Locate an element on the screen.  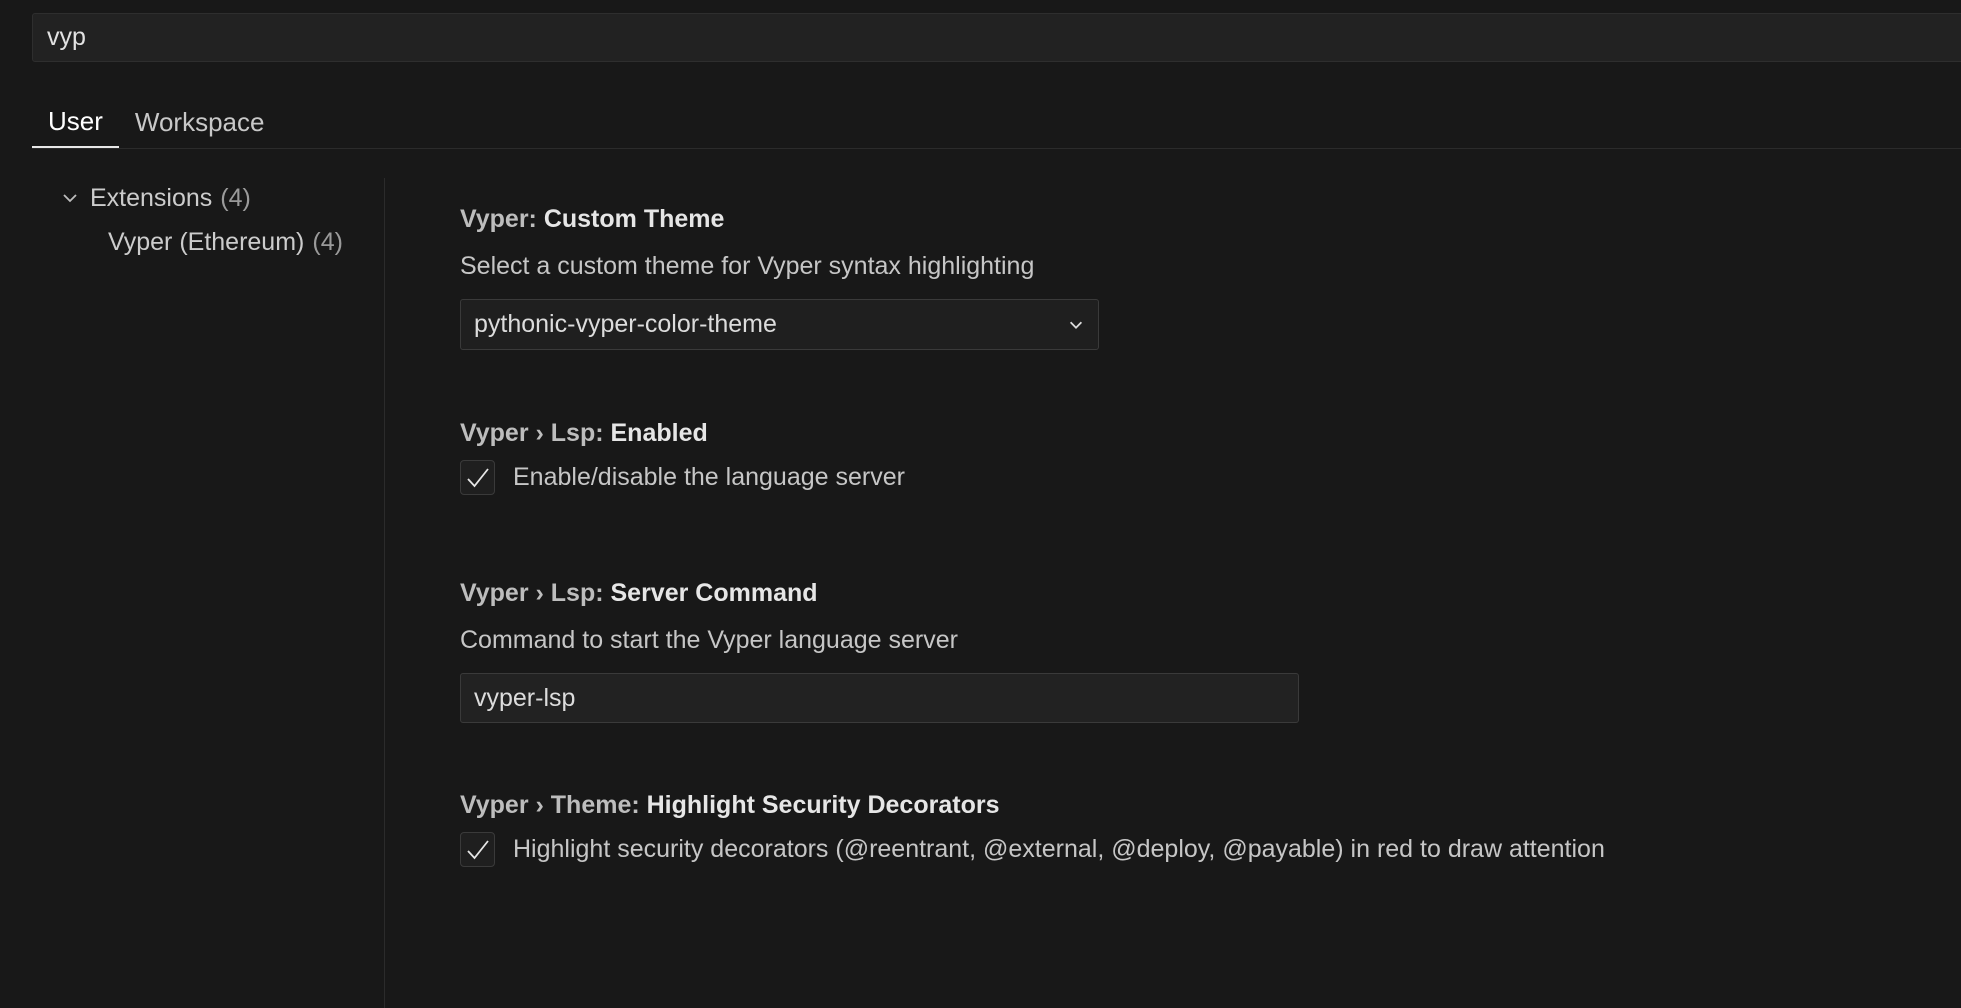
checkbox-row: Enable/disable the language server is located at coordinates (682, 477).